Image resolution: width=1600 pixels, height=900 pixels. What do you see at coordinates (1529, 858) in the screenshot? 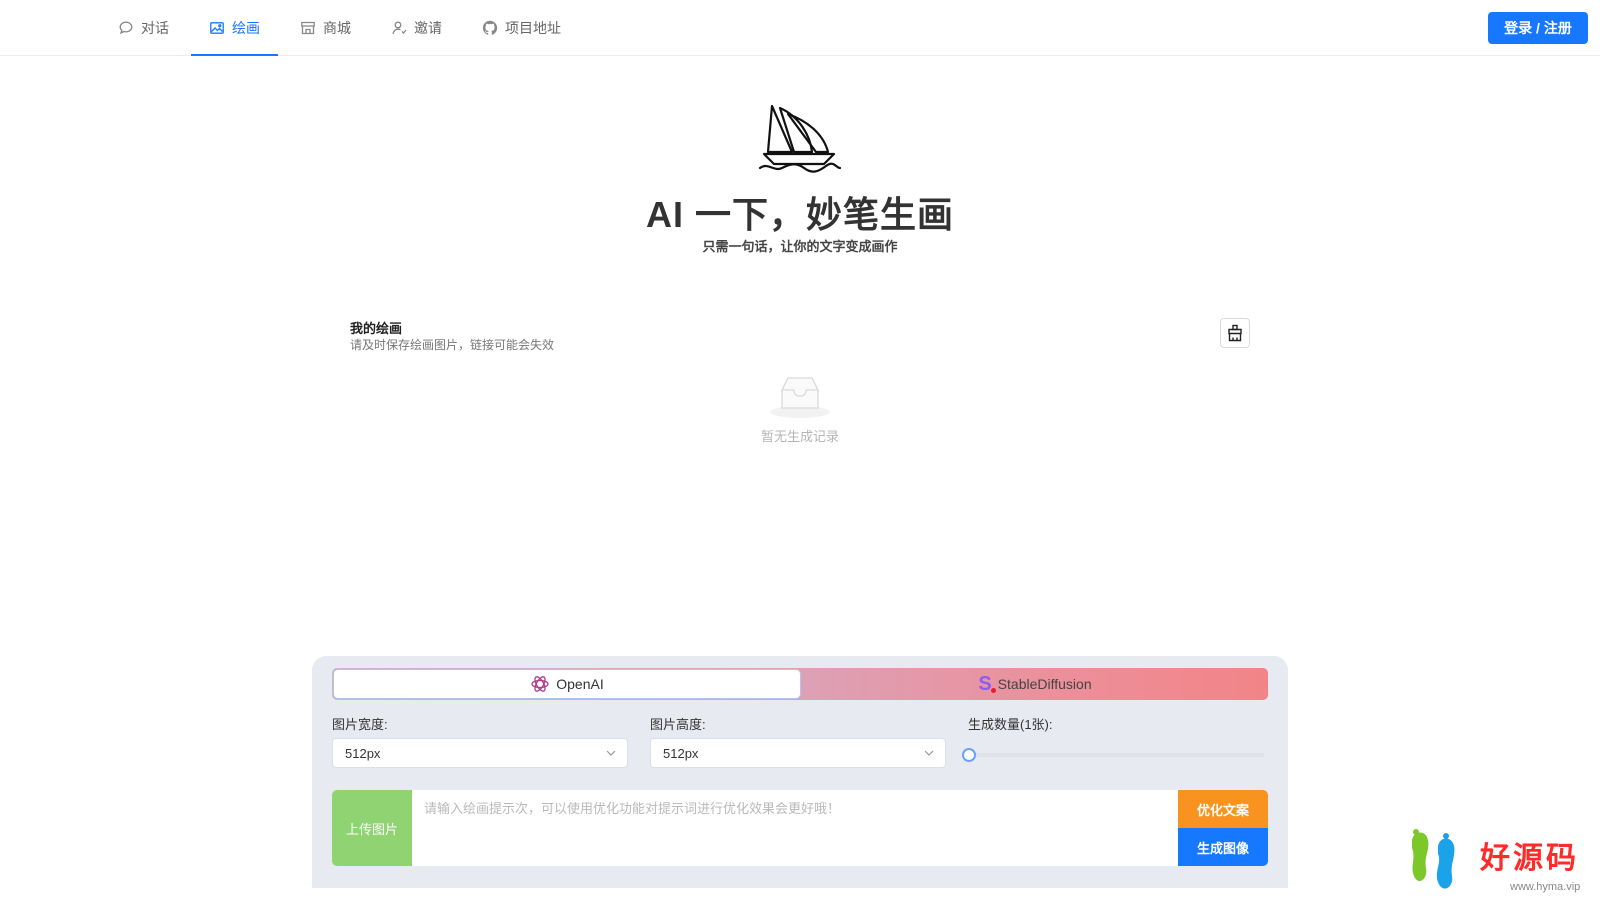
I see `watermark-text: 好源码` at bounding box center [1529, 858].